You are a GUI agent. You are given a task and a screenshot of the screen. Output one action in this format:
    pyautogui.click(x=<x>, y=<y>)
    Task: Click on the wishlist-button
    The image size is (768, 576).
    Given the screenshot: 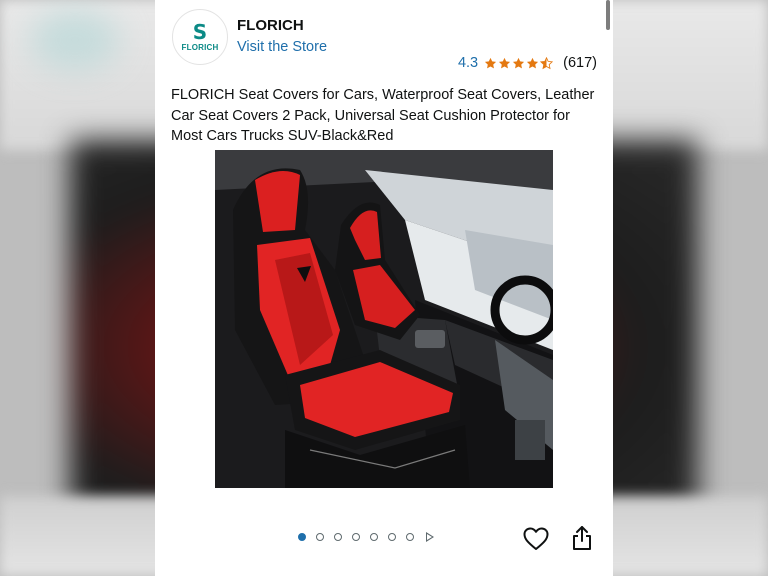 What is the action you would take?
    pyautogui.click(x=536, y=539)
    